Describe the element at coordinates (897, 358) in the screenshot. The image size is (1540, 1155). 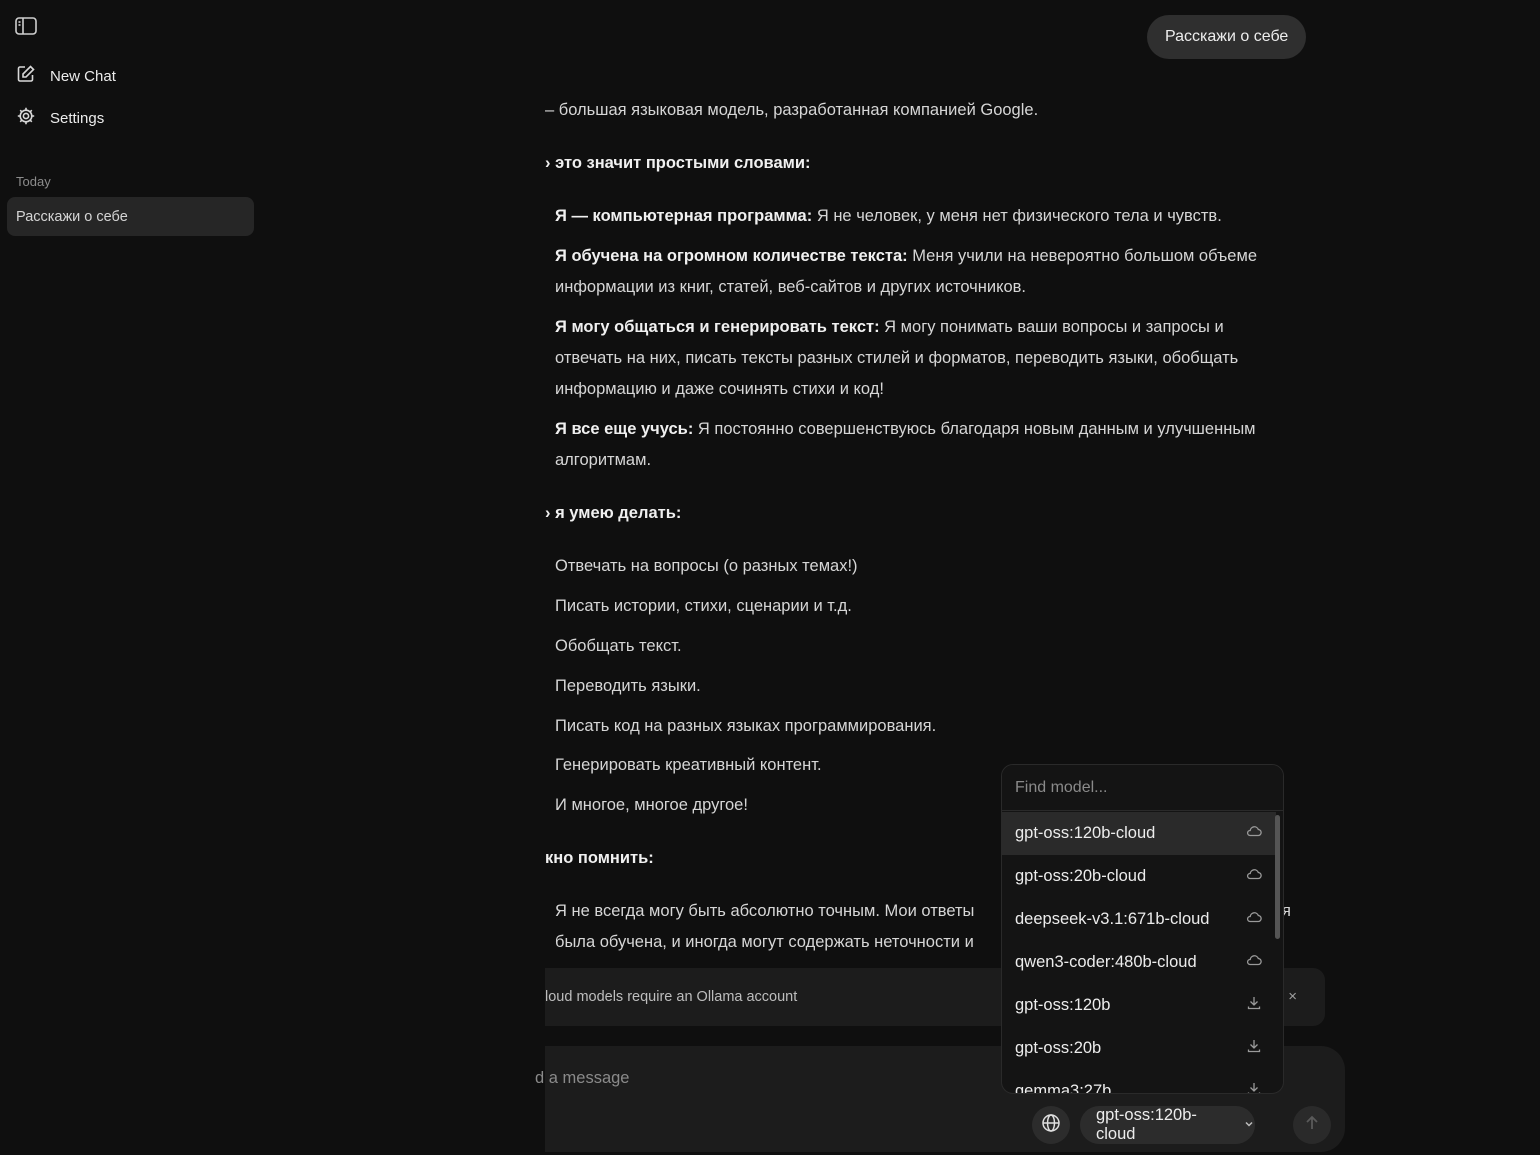
I see `message-point: Я могу общаться и генерировать текст` at that location.